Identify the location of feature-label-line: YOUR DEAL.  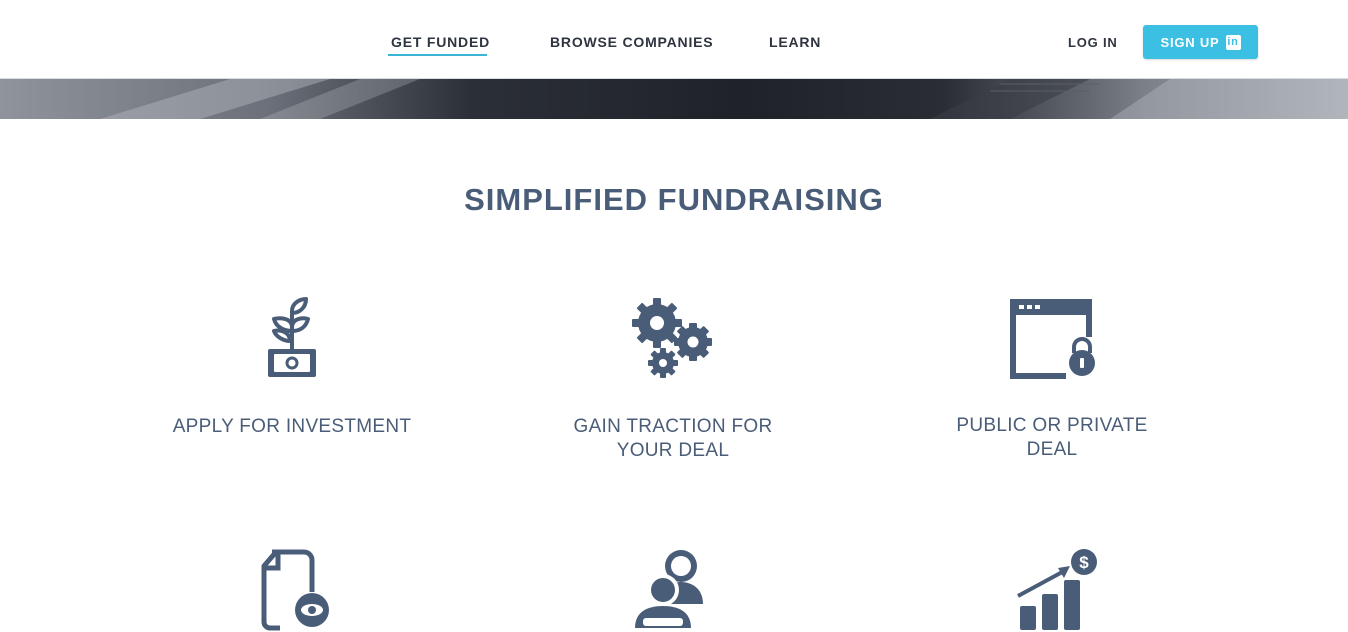
(673, 450).